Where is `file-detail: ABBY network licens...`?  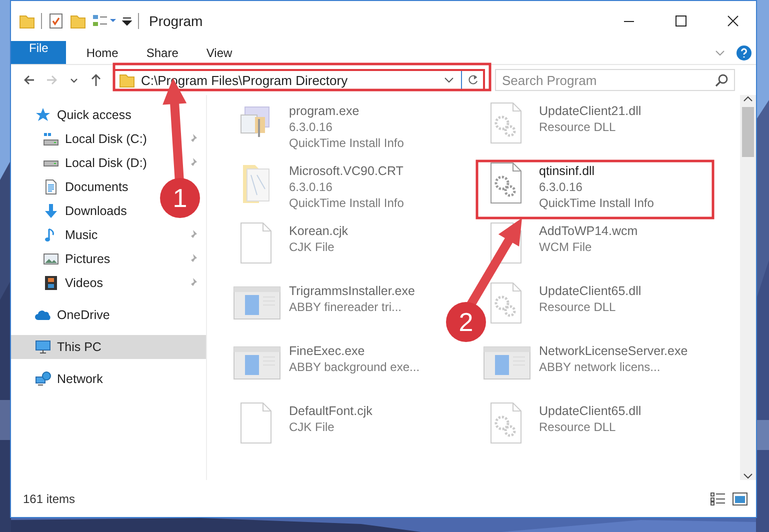 file-detail: ABBY network licens... is located at coordinates (600, 367).